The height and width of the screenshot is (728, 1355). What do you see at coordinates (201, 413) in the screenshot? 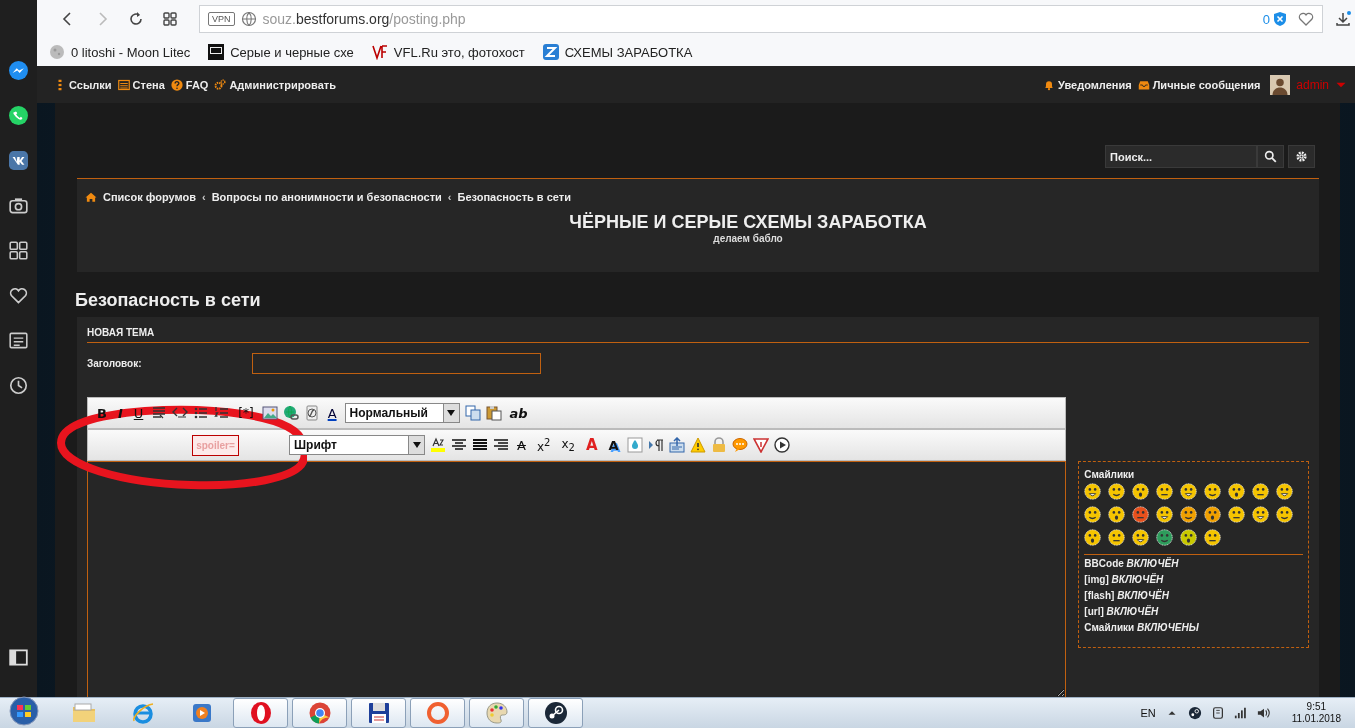
I see `bullet-list-icon` at bounding box center [201, 413].